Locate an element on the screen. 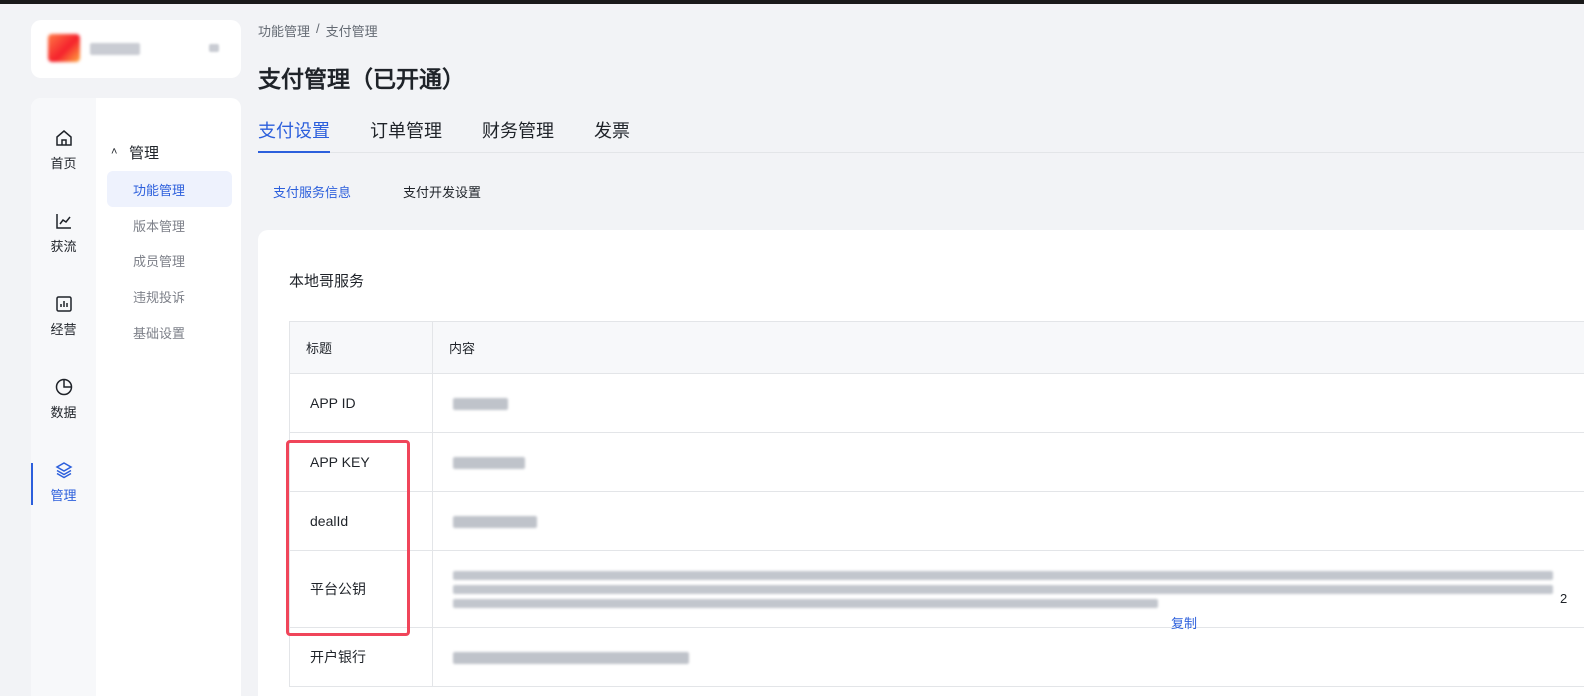 The width and height of the screenshot is (1584, 696). row-value-app-key is located at coordinates (1008, 462).